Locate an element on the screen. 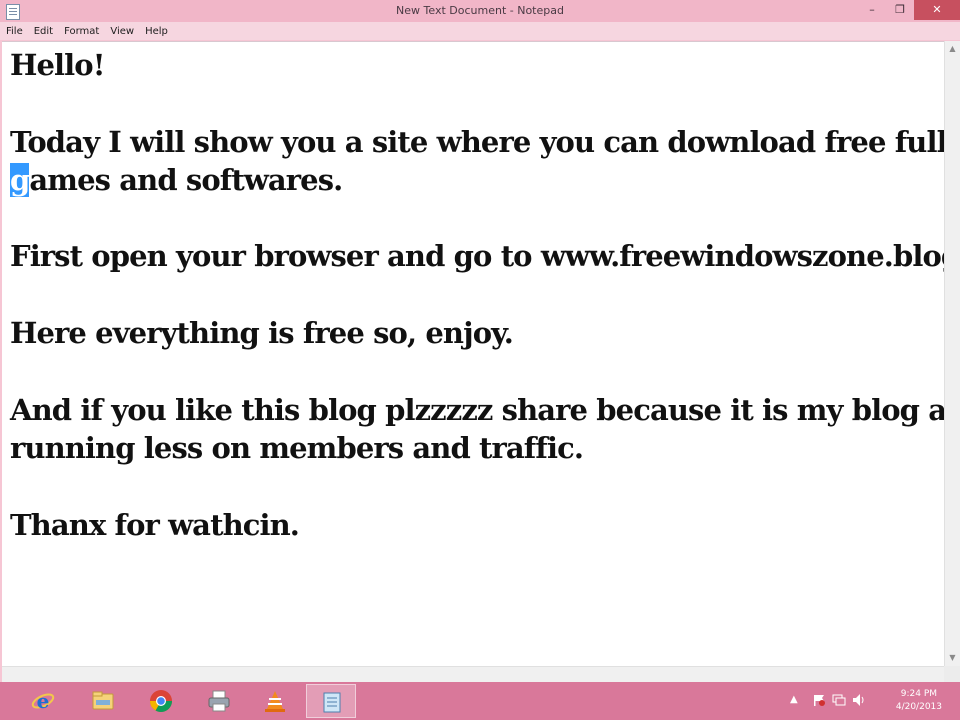 Image resolution: width=960 pixels, height=720 pixels. horizontal-scrollbar is located at coordinates (473, 674).